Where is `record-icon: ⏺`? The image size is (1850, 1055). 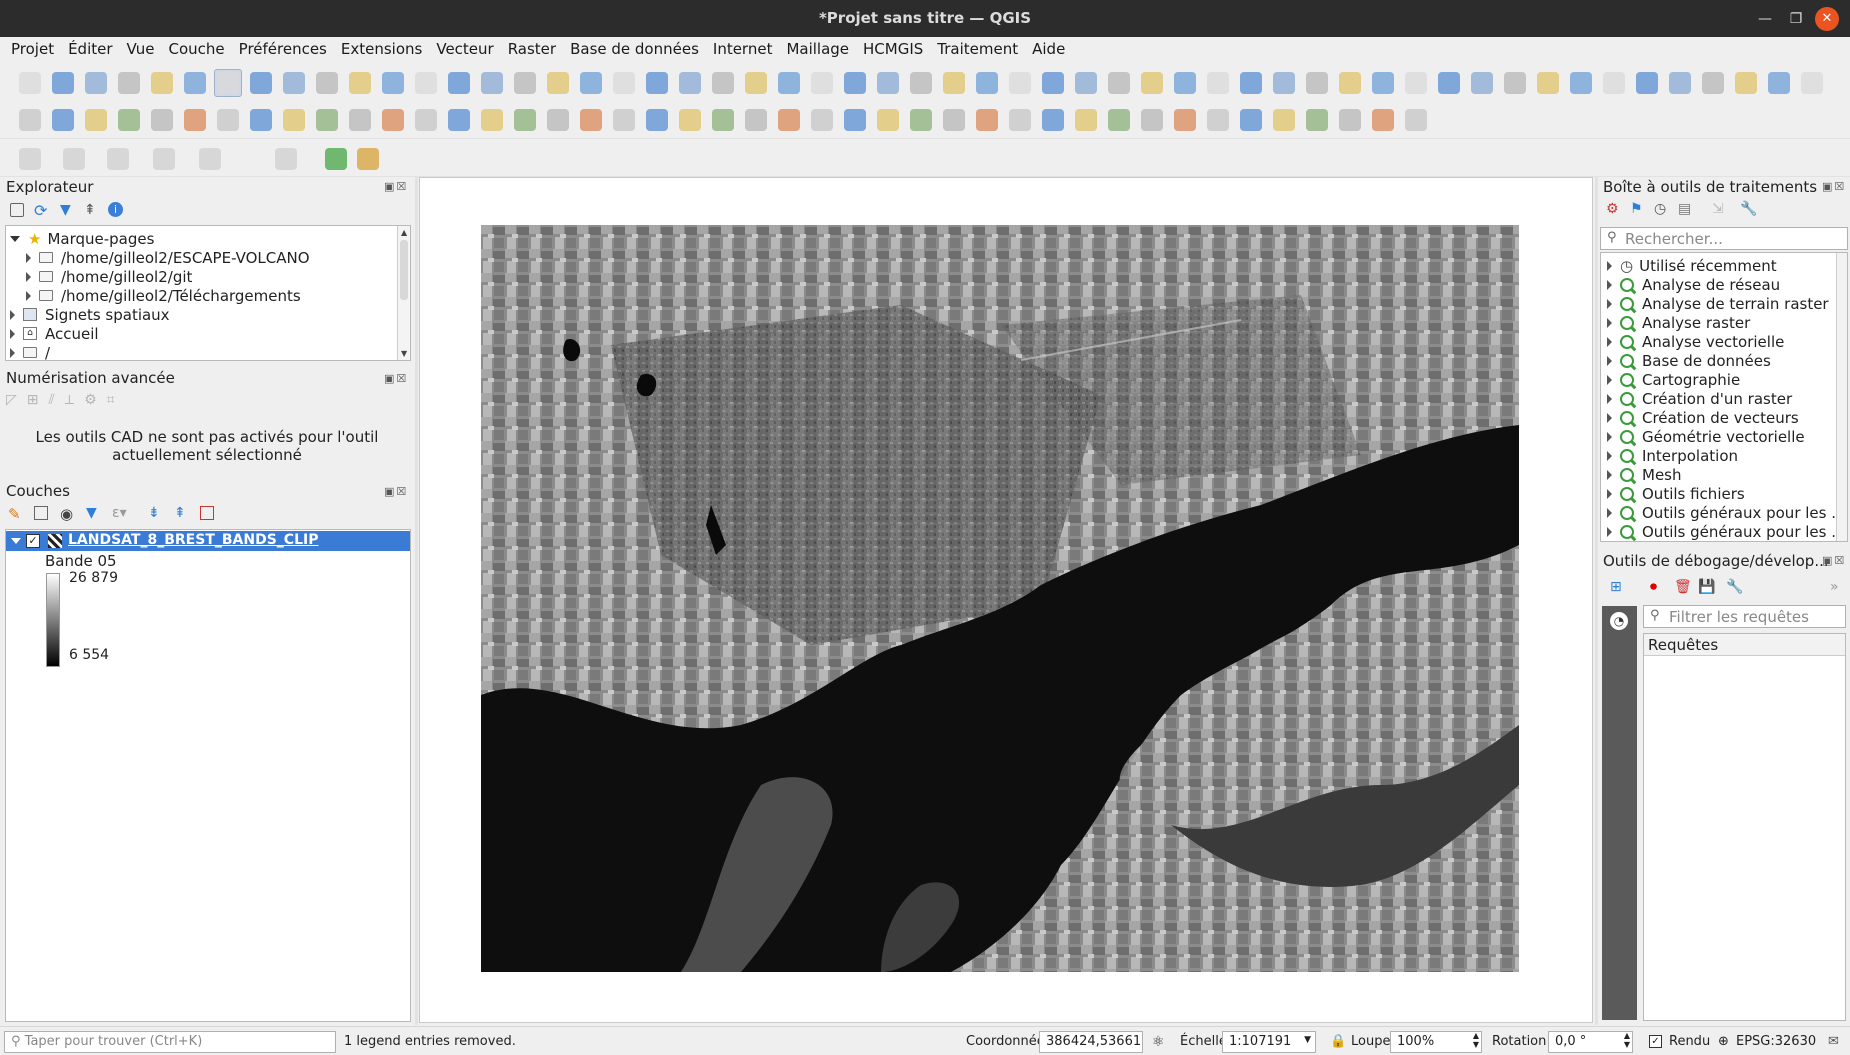
record-icon: ⏺ is located at coordinates (1653, 587).